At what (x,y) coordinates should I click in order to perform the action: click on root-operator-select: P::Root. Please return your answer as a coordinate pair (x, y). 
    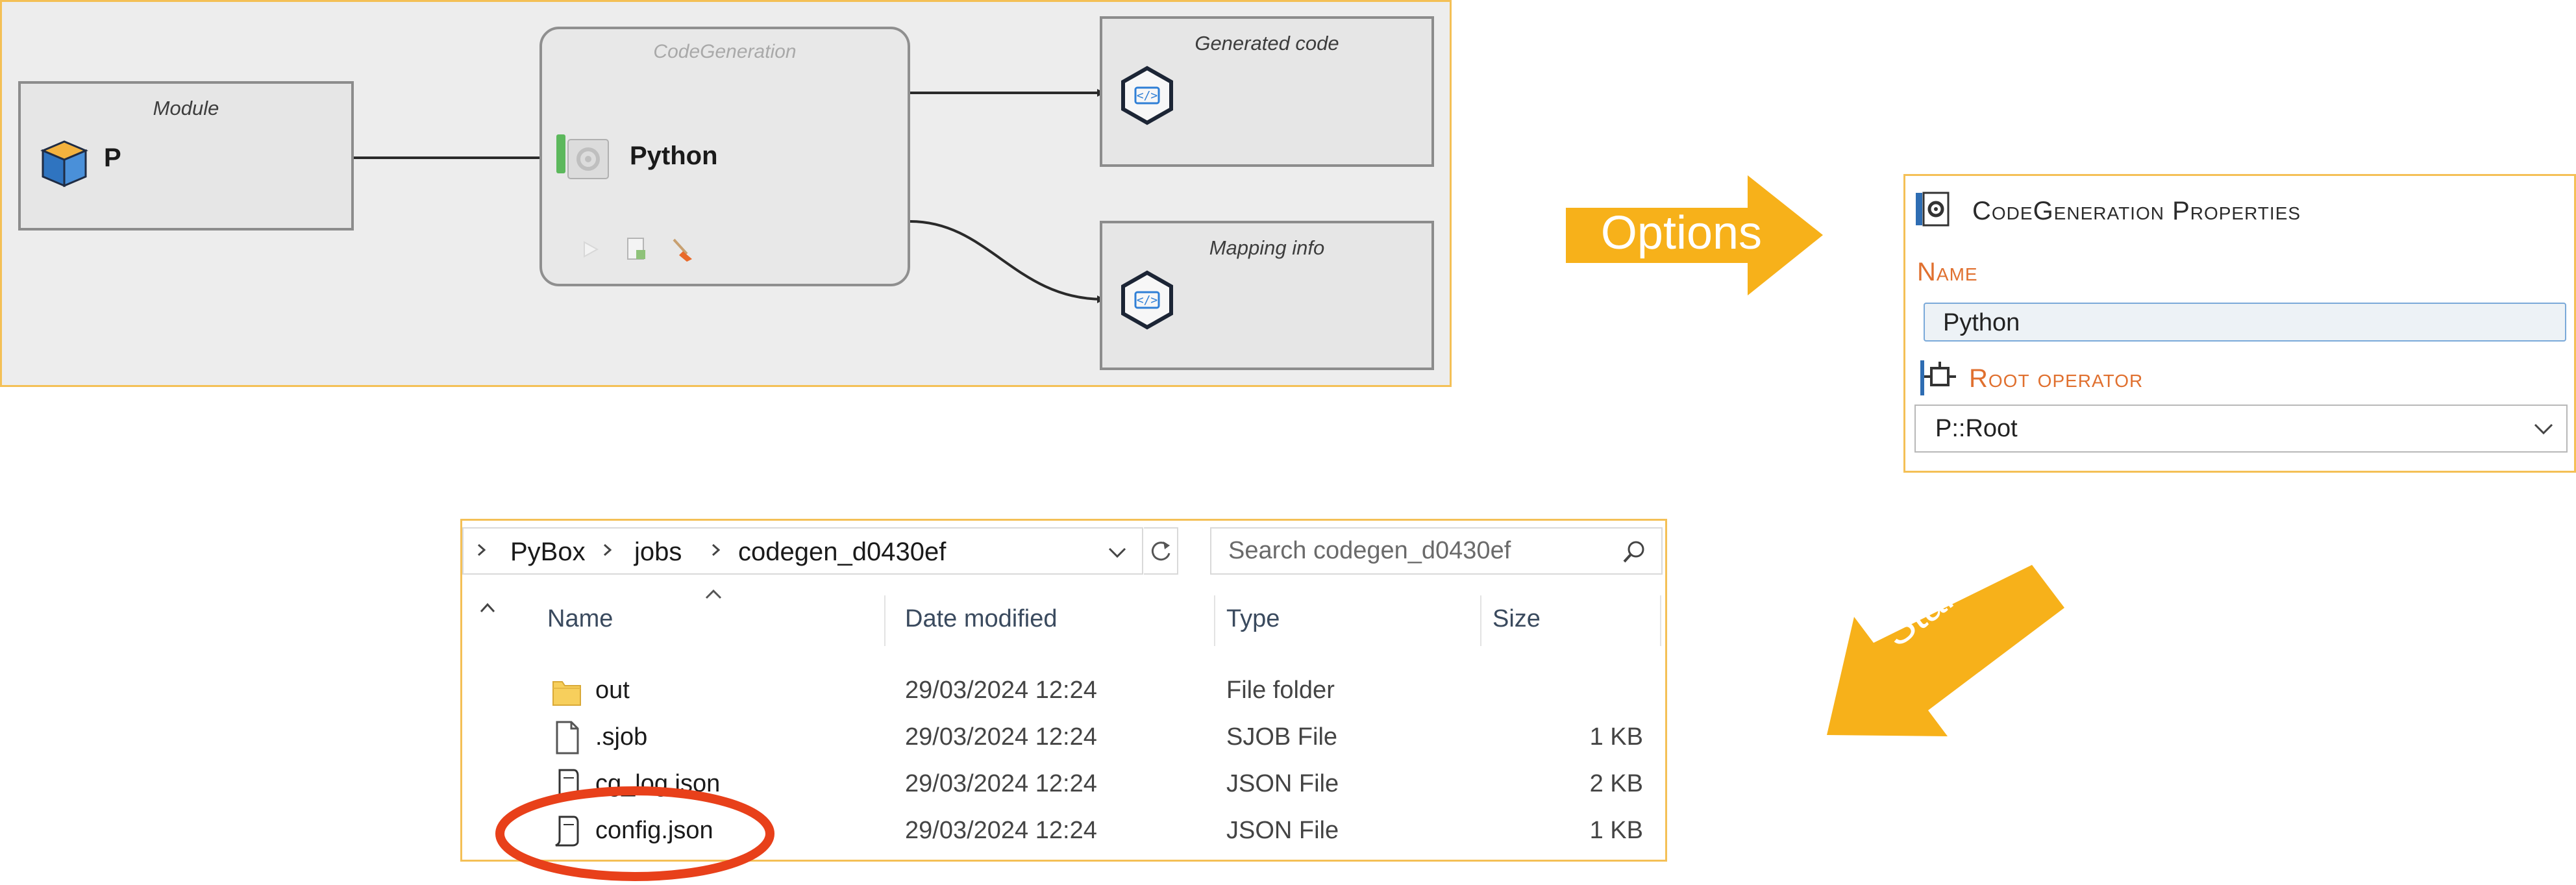
    Looking at the image, I should click on (2241, 429).